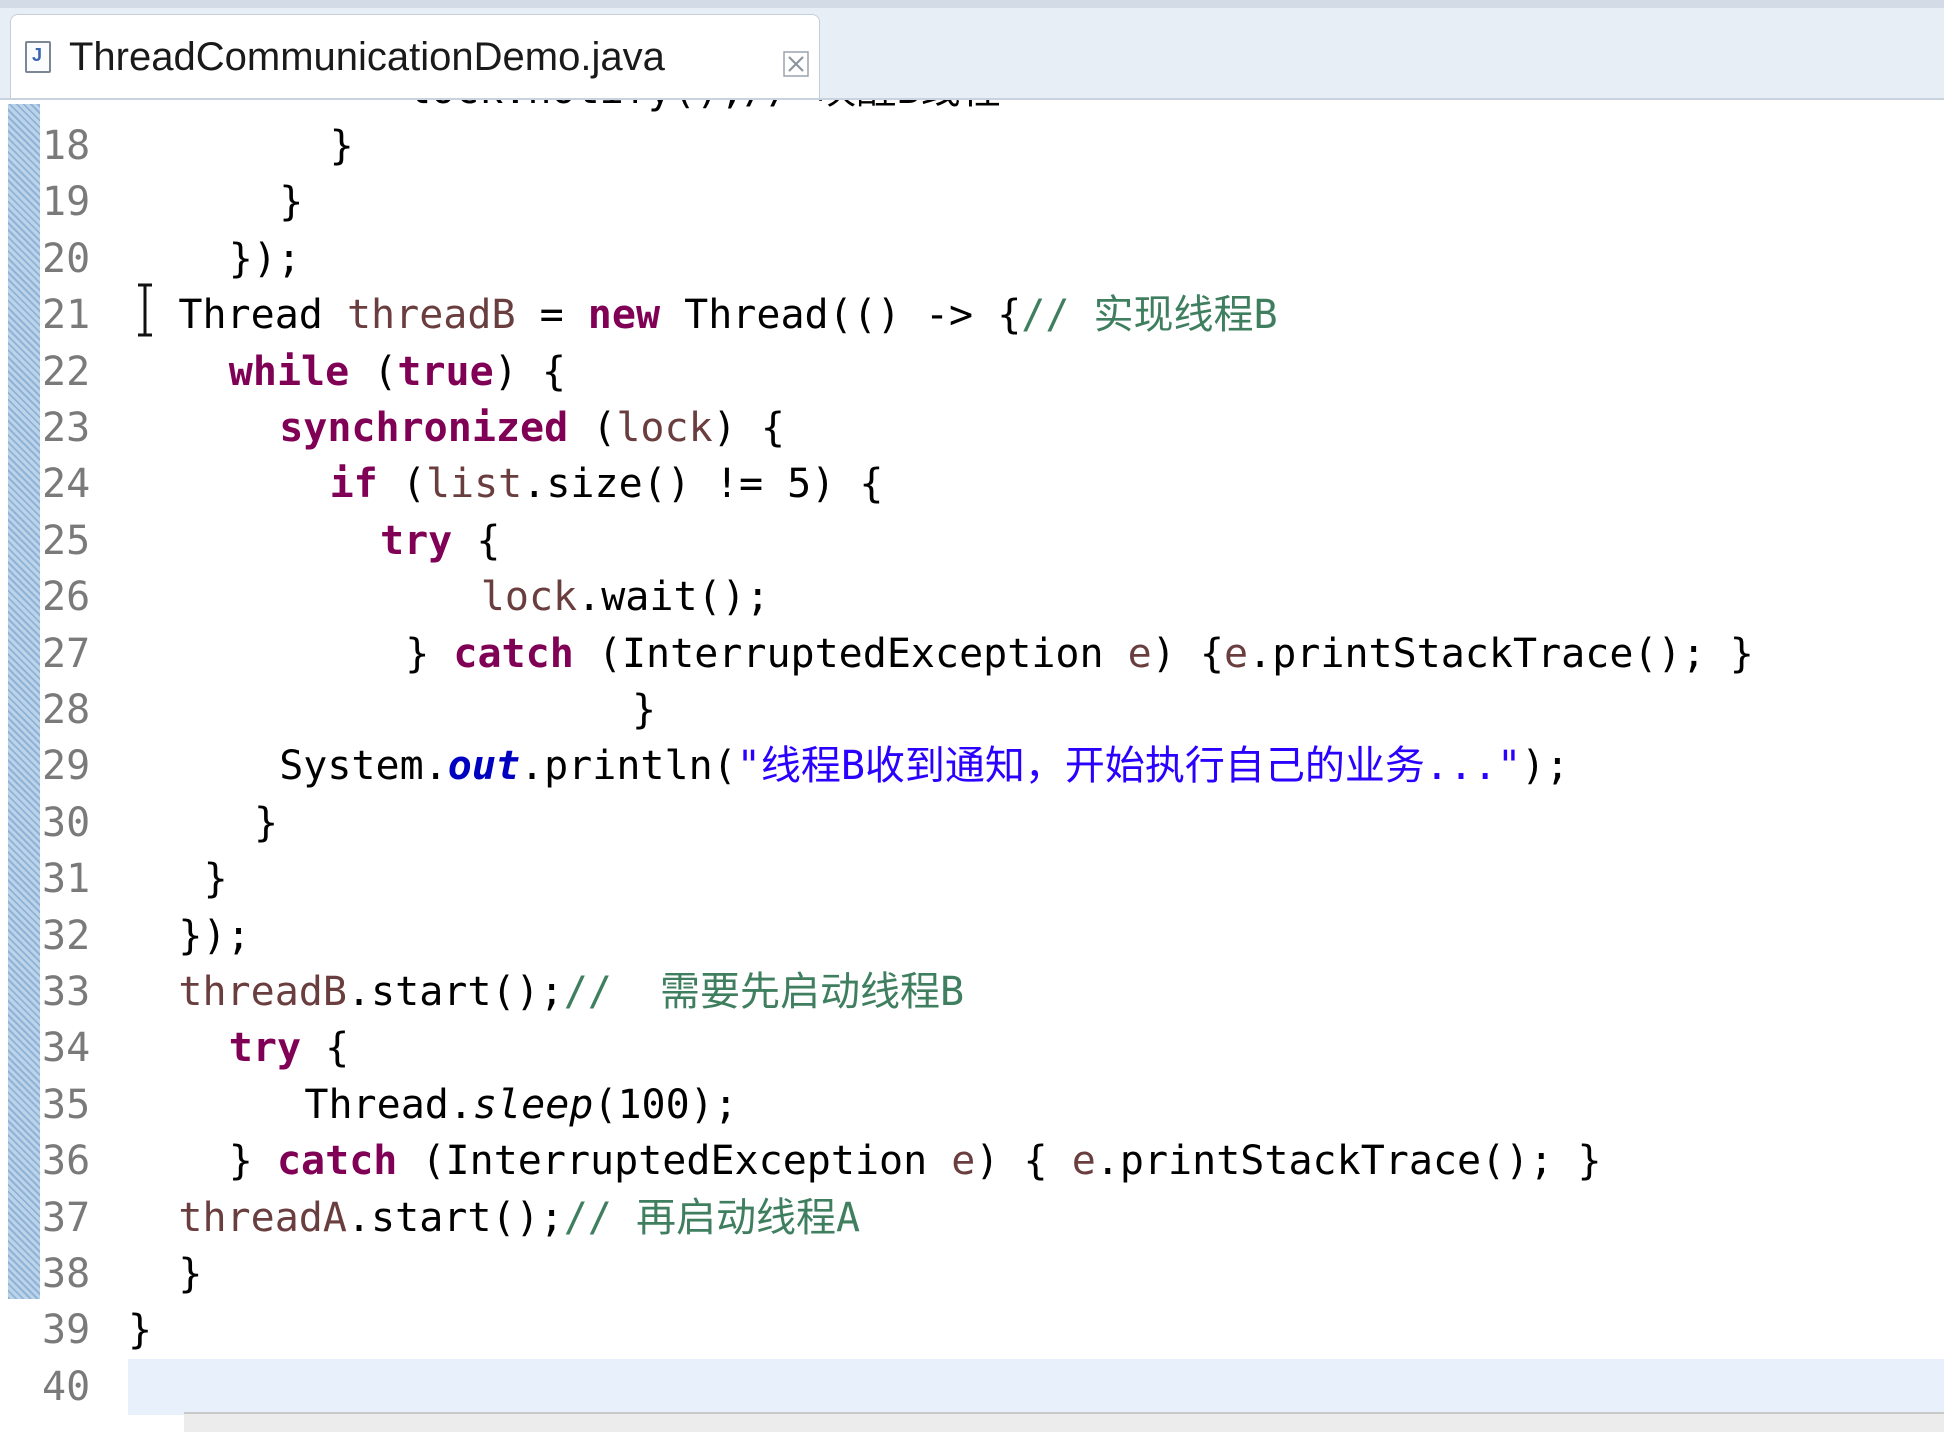 The image size is (1944, 1432). Describe the element at coordinates (850, 653) in the screenshot. I see `code-token: (InterruptedException` at that location.